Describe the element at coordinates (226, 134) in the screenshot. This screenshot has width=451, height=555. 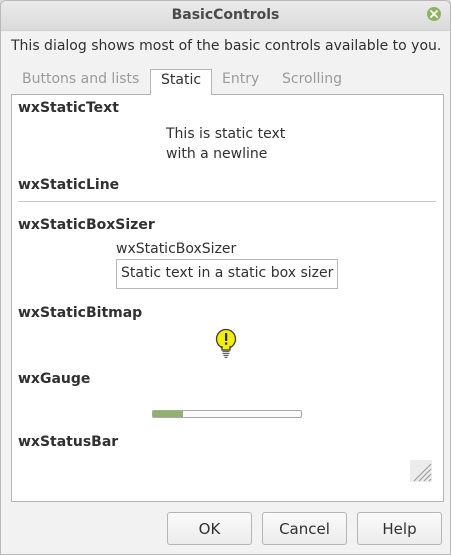
I see `static-text-line-1: This is static text` at that location.